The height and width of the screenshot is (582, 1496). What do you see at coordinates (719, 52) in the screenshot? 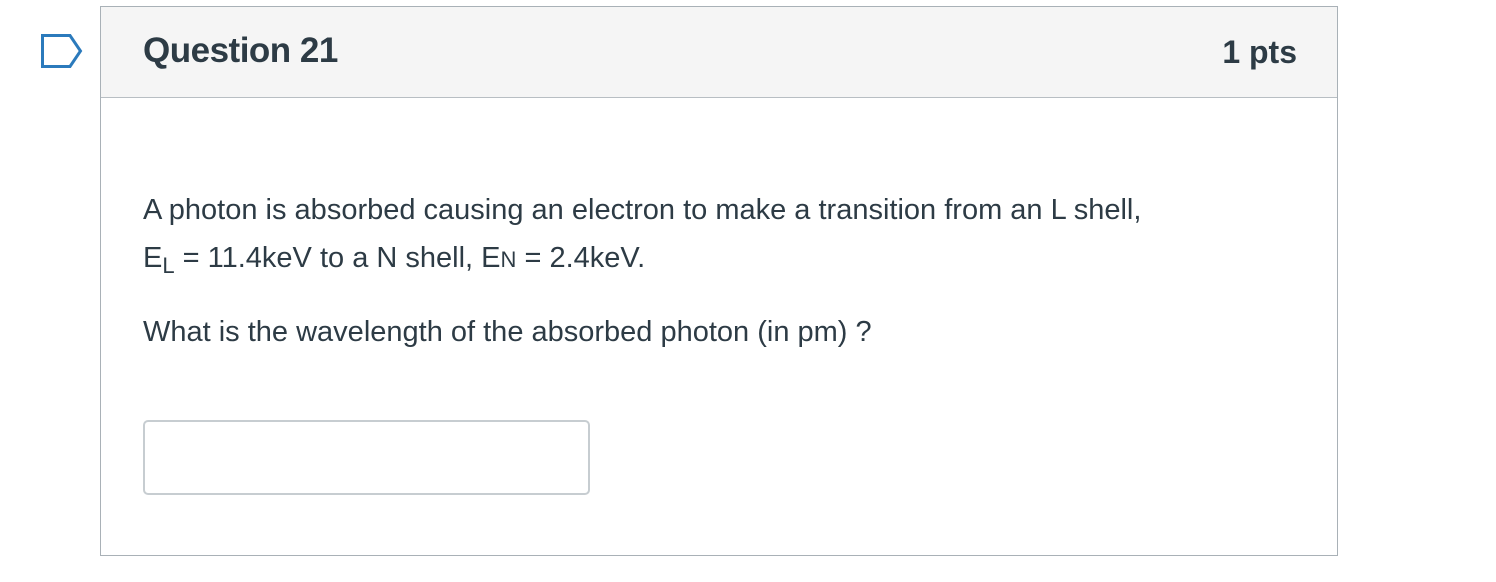
I see `question-header: Question 21 1 pts` at bounding box center [719, 52].